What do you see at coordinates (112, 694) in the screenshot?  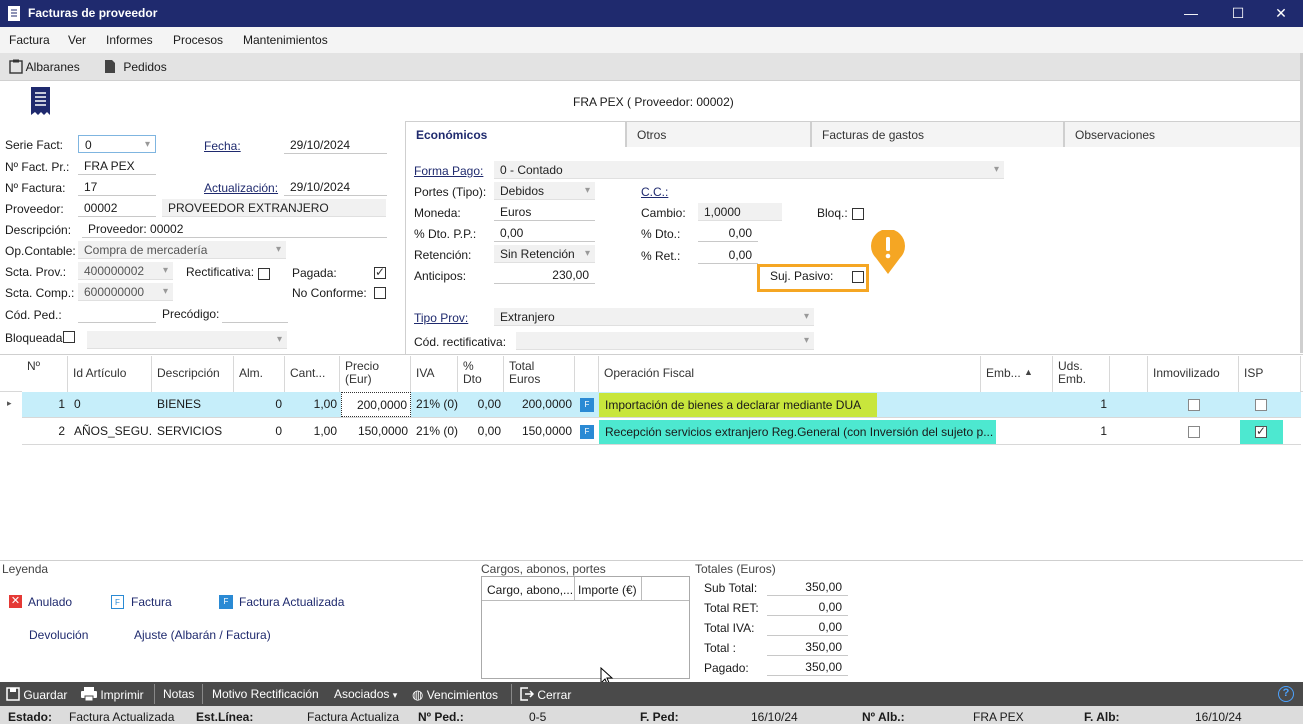 I see `imprimir-button: Imprimir` at bounding box center [112, 694].